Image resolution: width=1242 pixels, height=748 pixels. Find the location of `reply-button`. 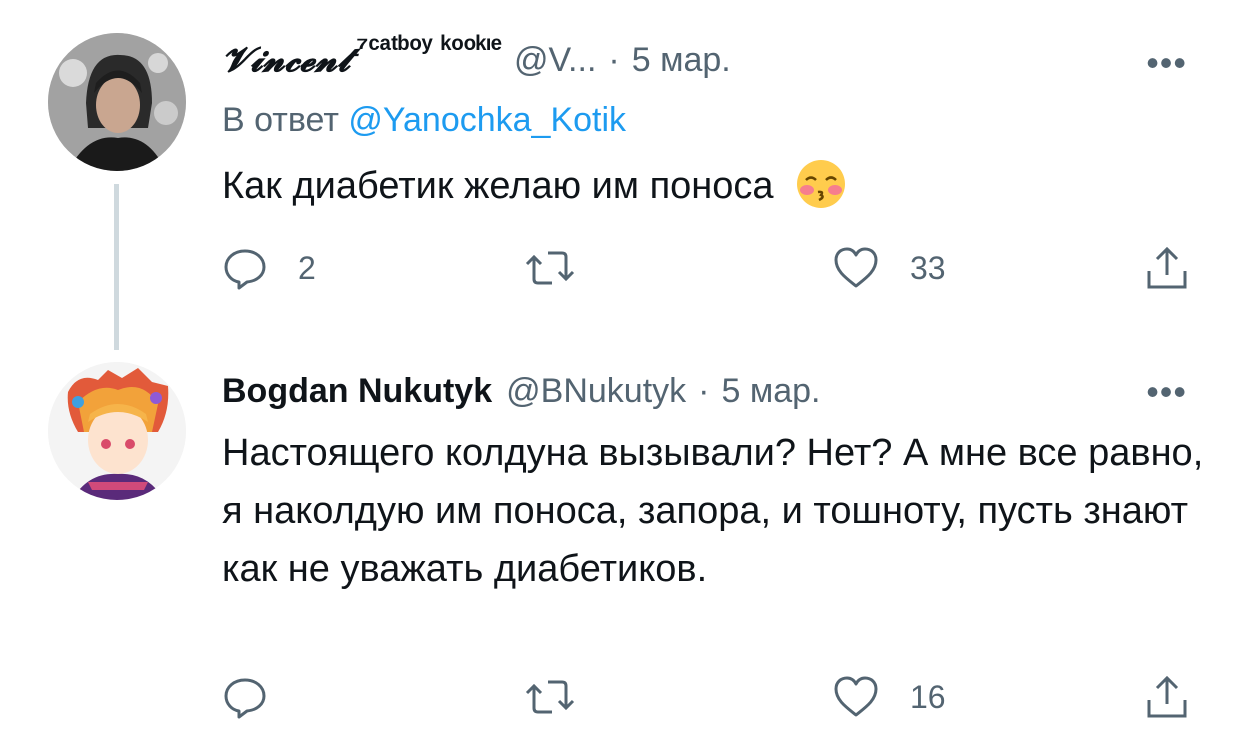

reply-button is located at coordinates (260, 697).